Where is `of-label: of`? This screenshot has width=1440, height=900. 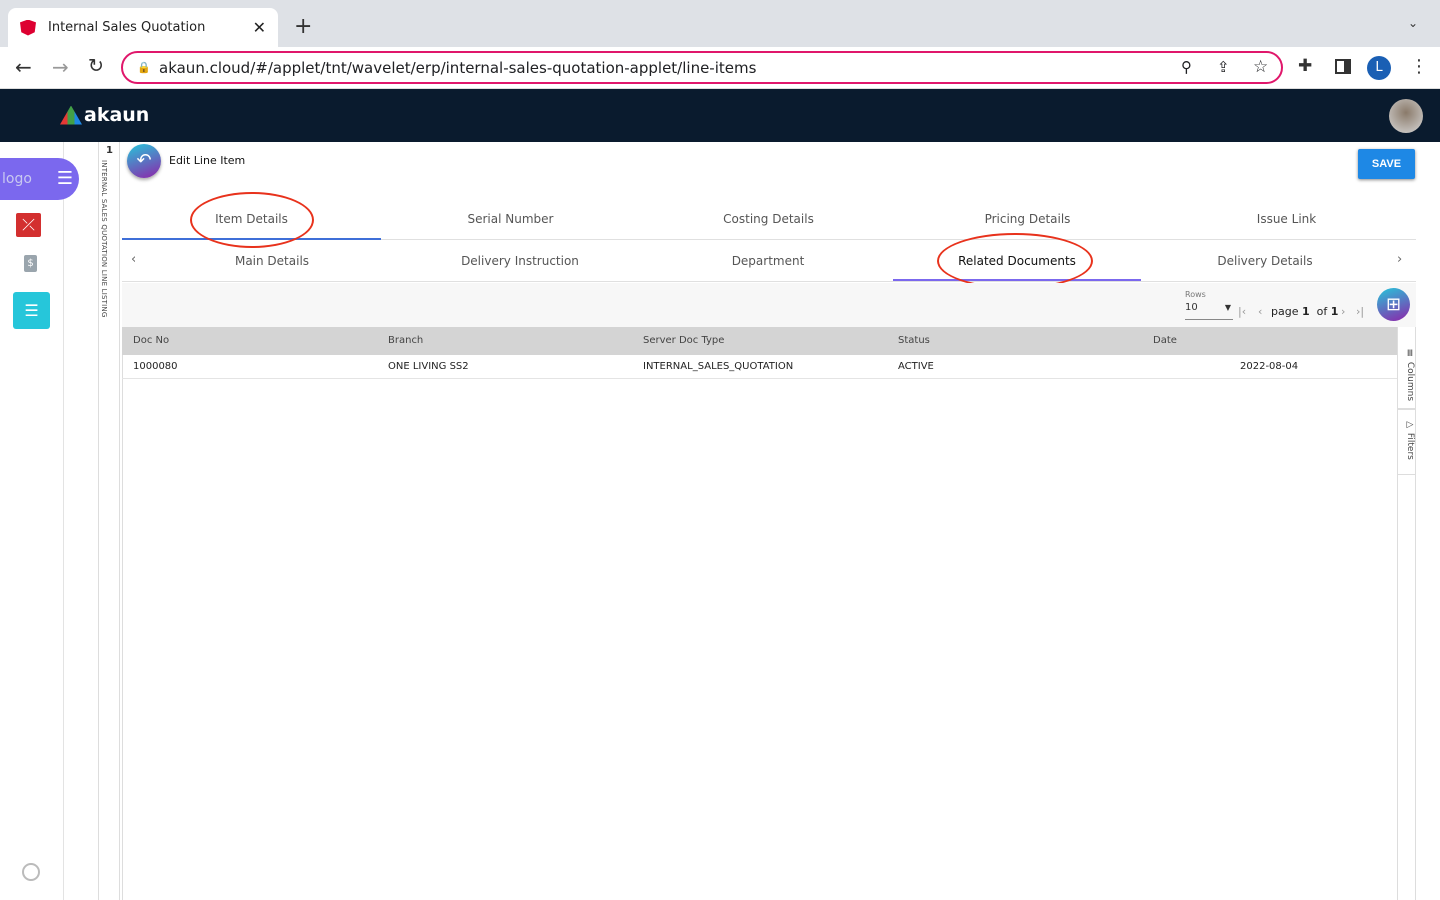
of-label: of is located at coordinates (1322, 311).